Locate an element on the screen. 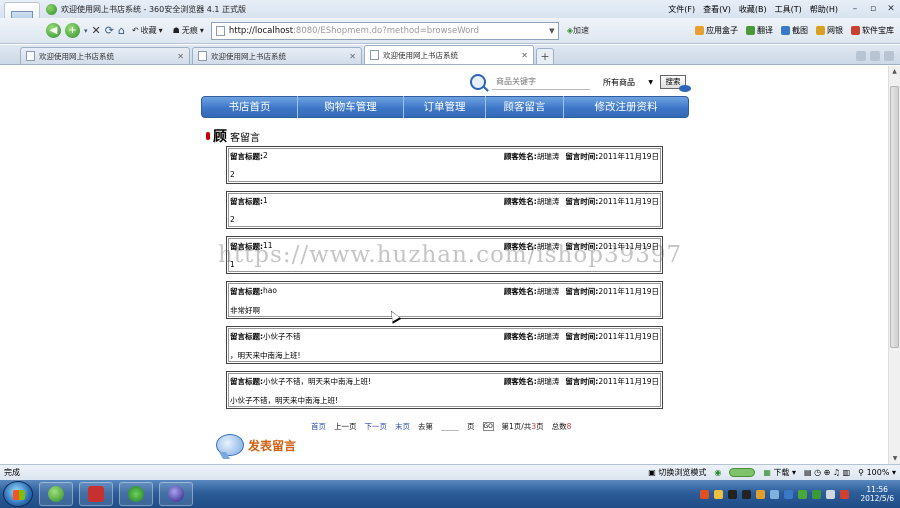 The width and height of the screenshot is (900, 508). scrollbar-thumb is located at coordinates (894, 217).